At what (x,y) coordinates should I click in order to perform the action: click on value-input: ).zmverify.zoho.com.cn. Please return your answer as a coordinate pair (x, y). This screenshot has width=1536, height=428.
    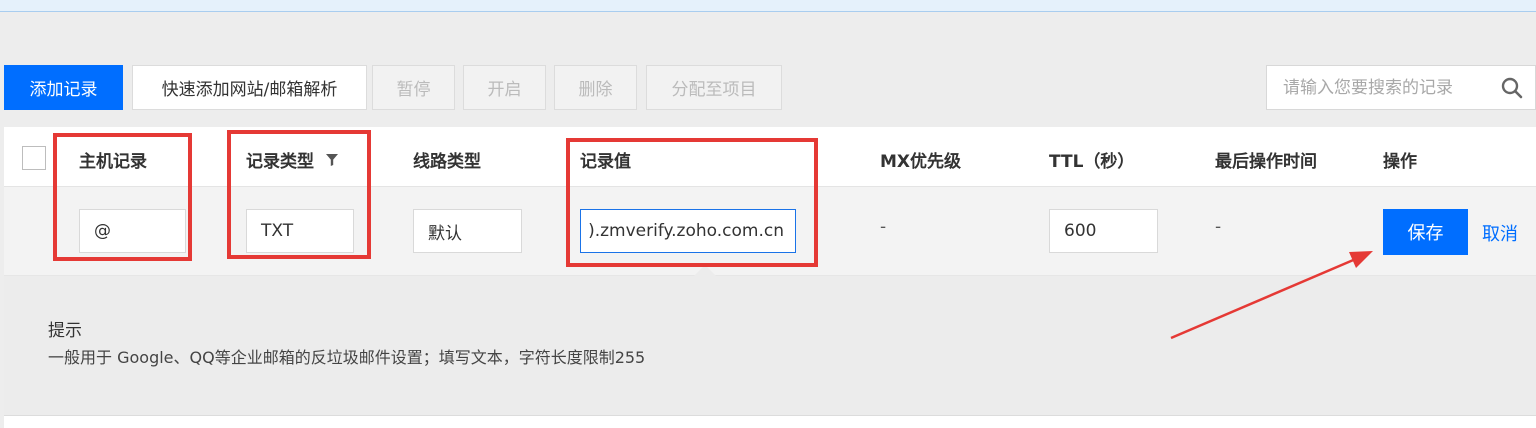
    Looking at the image, I should click on (688, 231).